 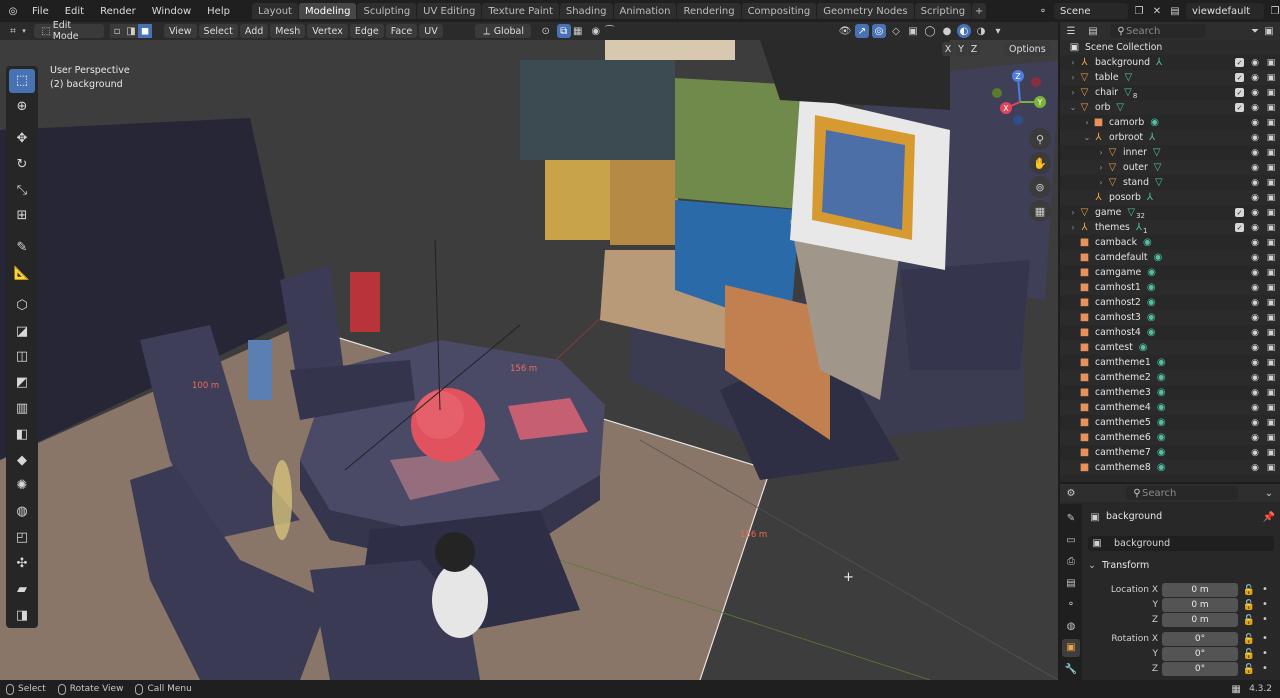 I want to click on menu-file: File, so click(x=40, y=11).